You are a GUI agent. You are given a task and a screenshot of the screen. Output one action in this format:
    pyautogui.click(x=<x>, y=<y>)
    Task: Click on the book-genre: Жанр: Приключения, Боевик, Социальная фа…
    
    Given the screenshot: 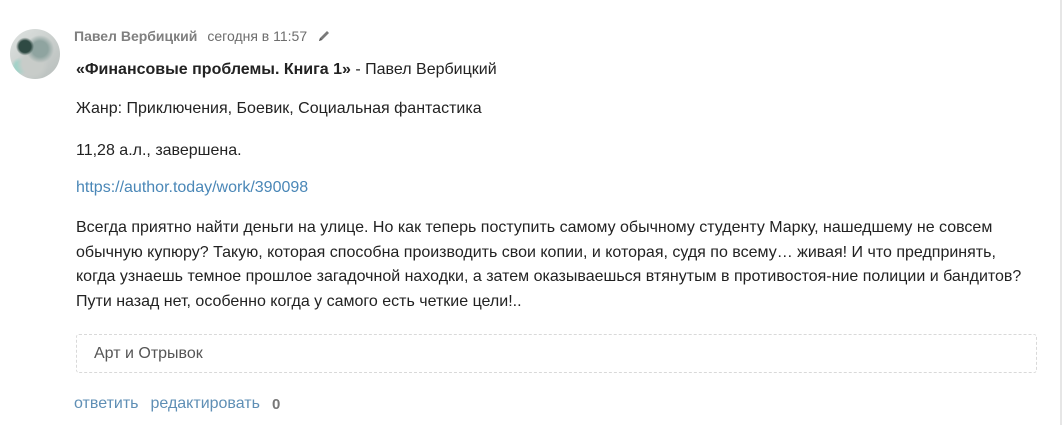 What is the action you would take?
    pyautogui.click(x=279, y=108)
    